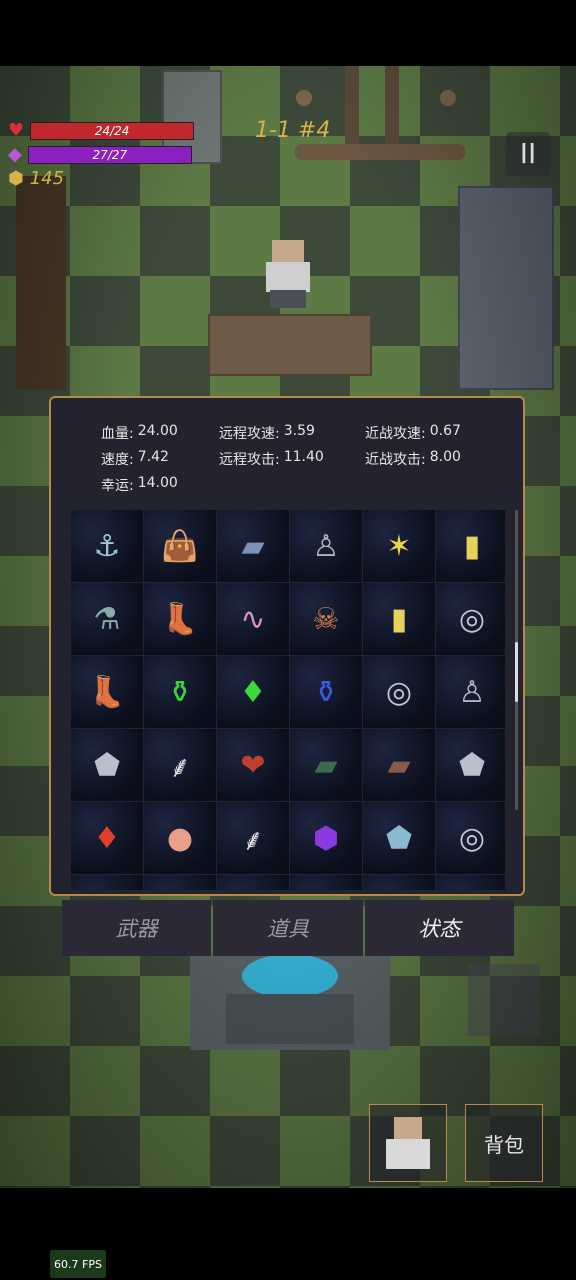 Image resolution: width=576 pixels, height=1280 pixels. Describe the element at coordinates (504, 1143) in the screenshot. I see `bag-button: 背包` at that location.